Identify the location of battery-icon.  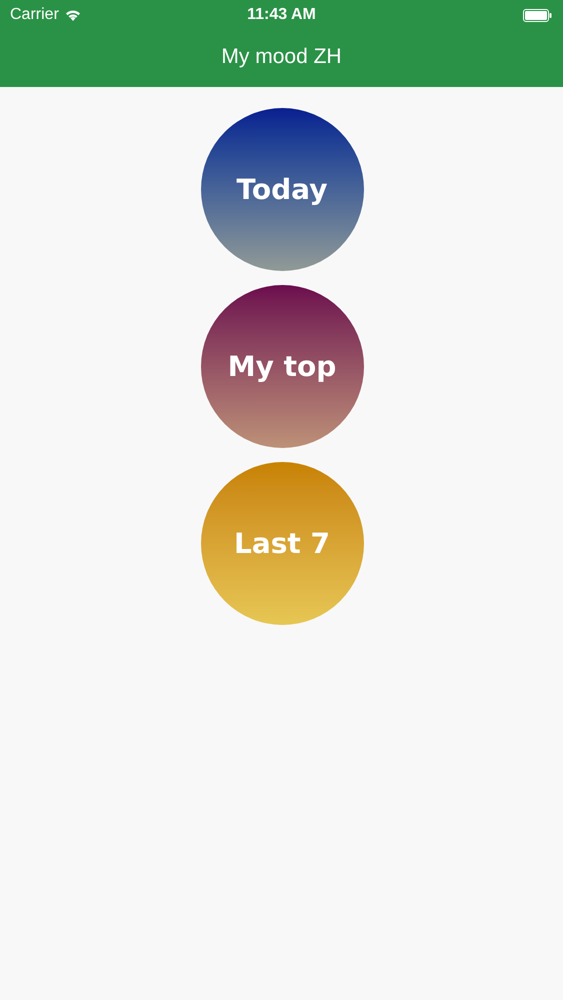
(538, 15).